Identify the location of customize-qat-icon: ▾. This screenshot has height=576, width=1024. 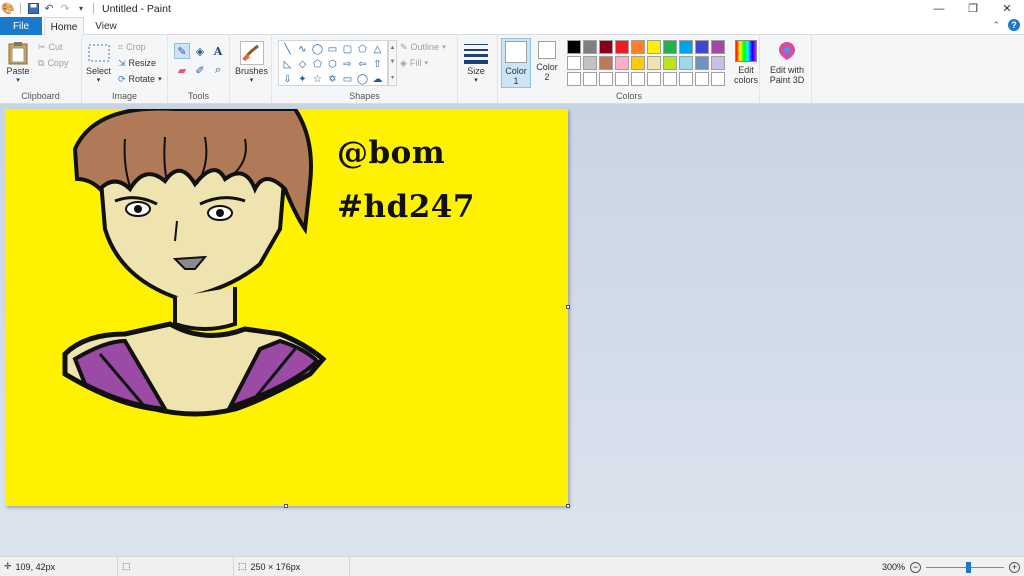
(81, 9).